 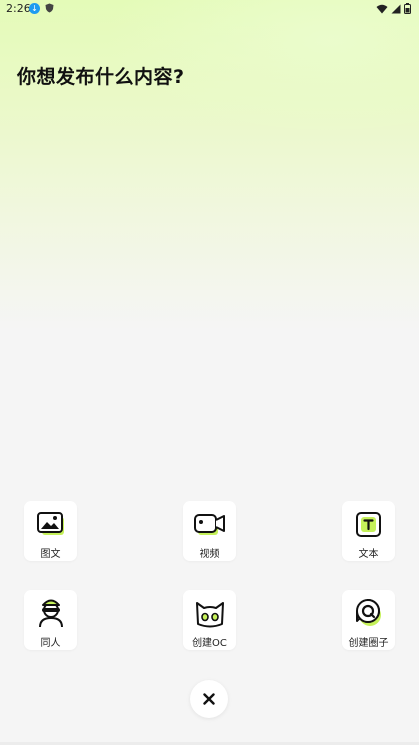 I want to click on video-icon, so click(x=209, y=524).